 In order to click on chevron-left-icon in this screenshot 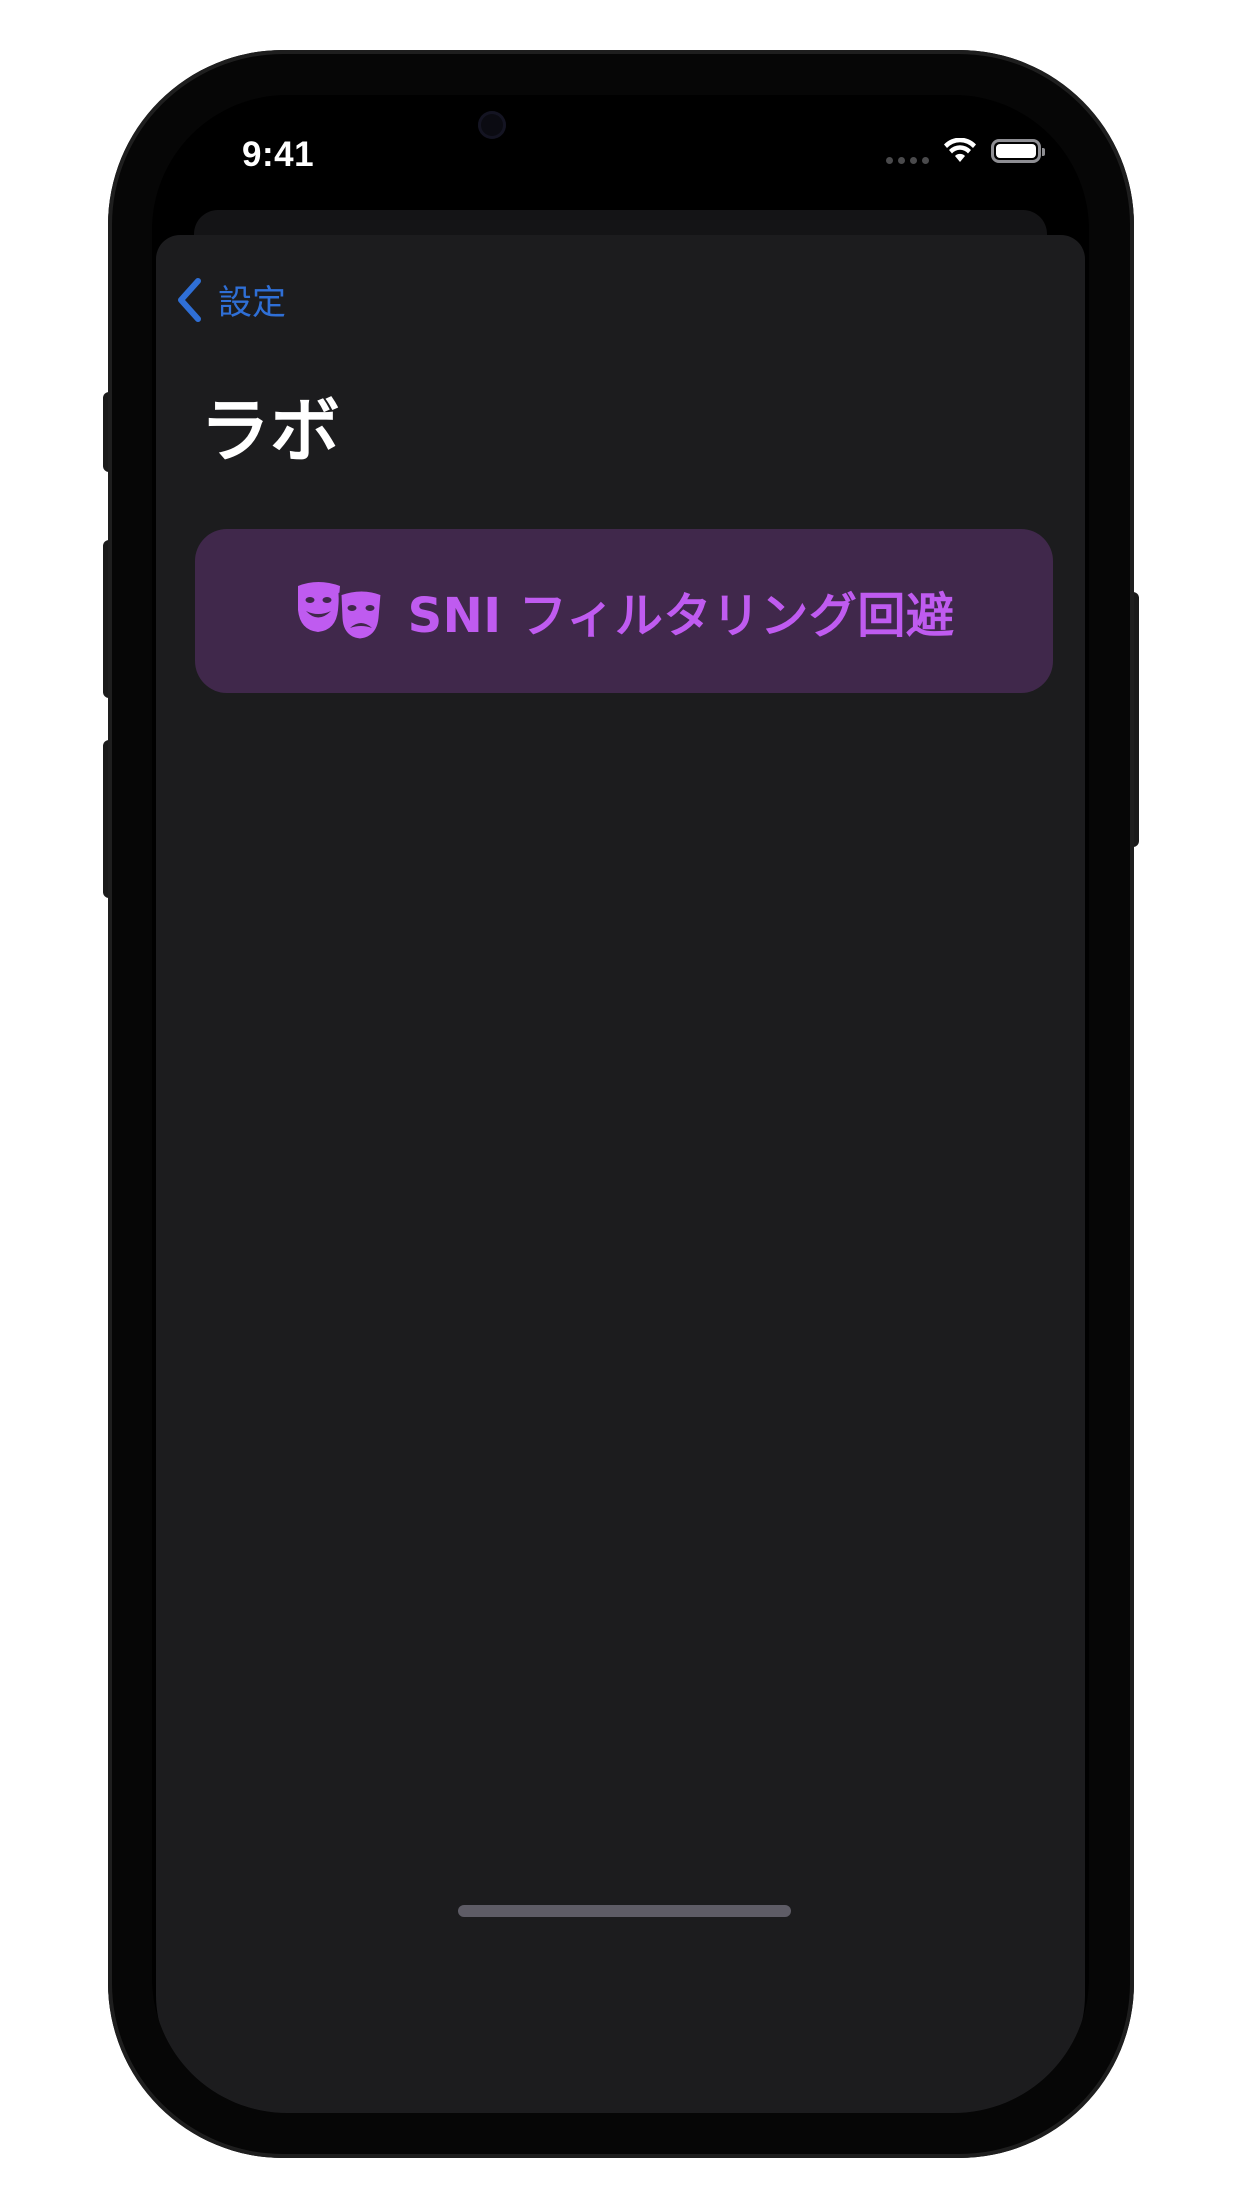, I will do `click(189, 299)`.